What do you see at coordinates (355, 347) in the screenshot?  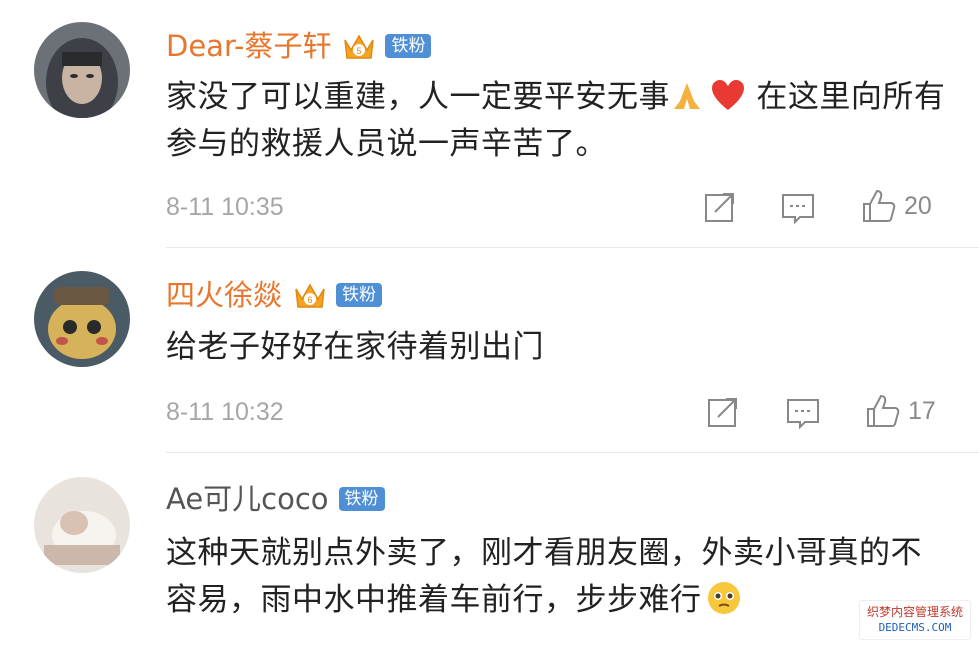 I see `comment-text: 给老子好好在家待着别出门` at bounding box center [355, 347].